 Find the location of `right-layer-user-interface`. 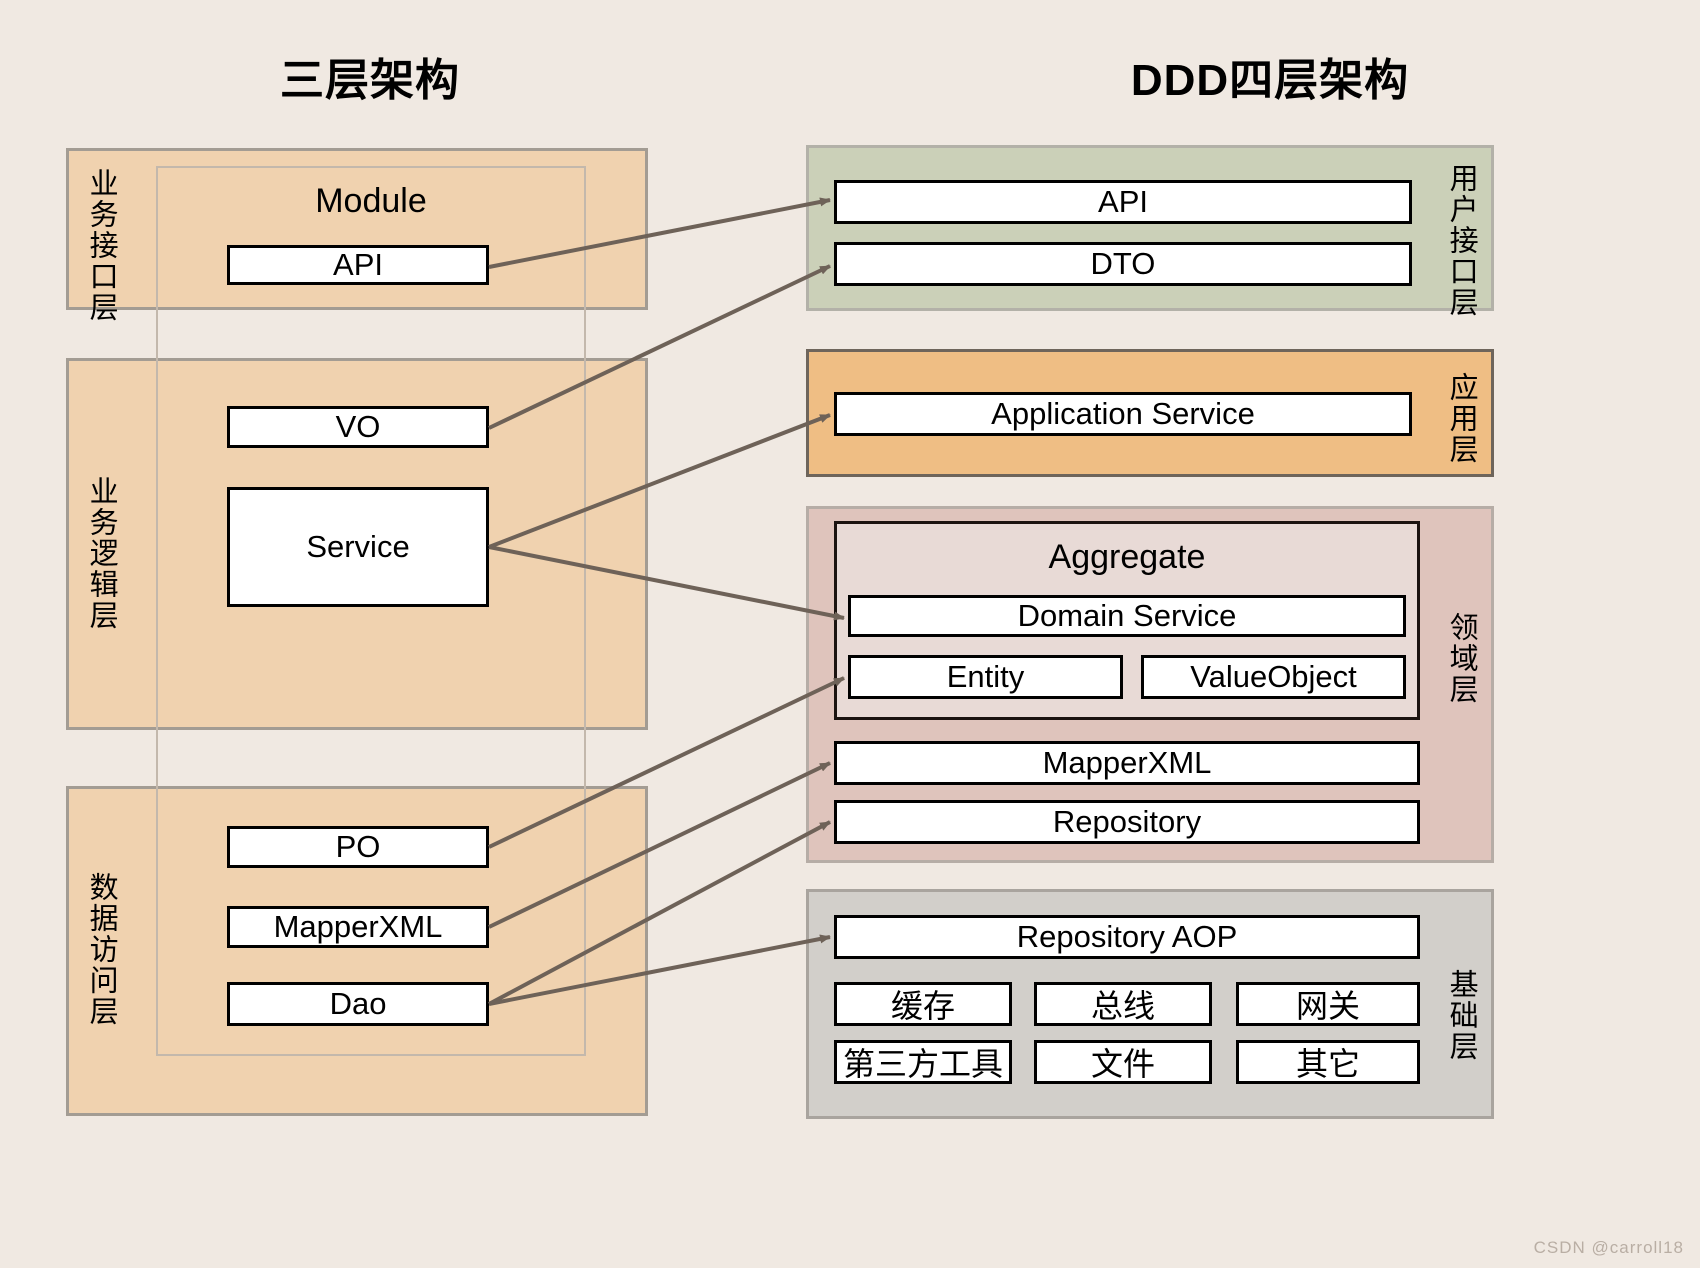

right-layer-user-interface is located at coordinates (1150, 228).